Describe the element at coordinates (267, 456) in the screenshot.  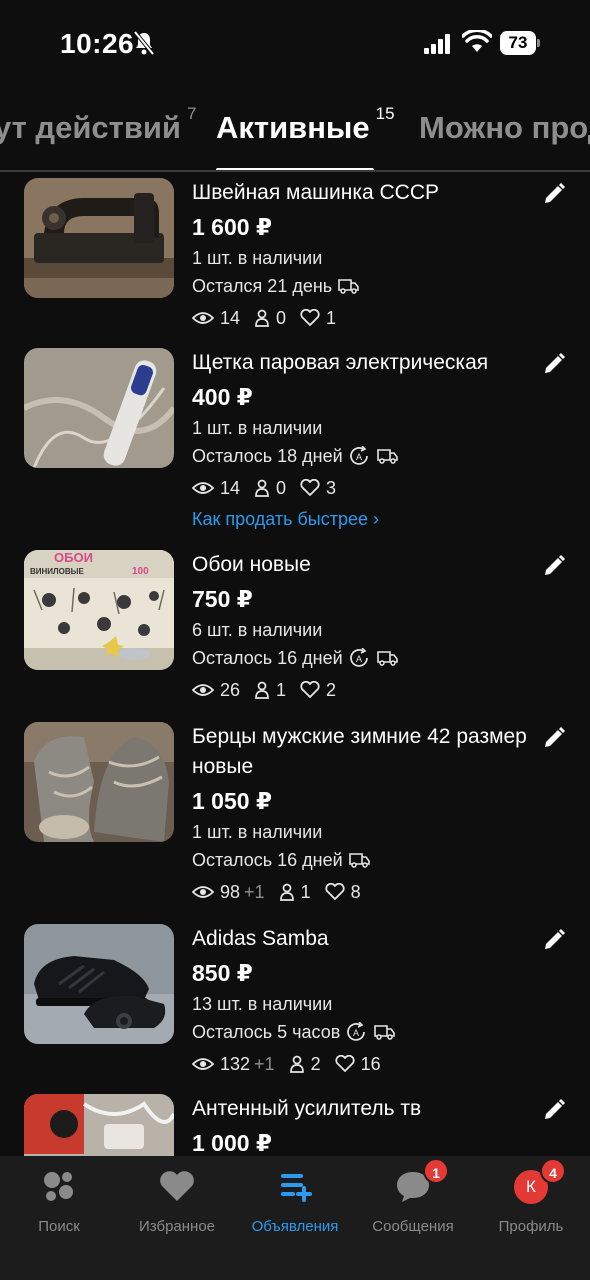
I see `time-left-label: Осталось 18 дней` at that location.